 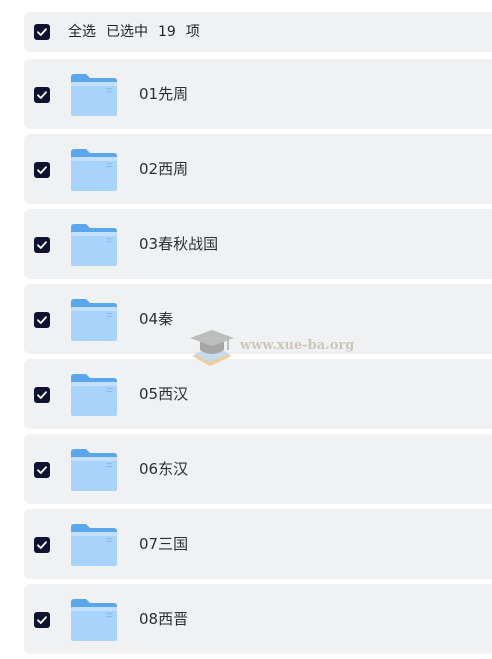 What do you see at coordinates (258, 169) in the screenshot?
I see `folder-row: 02西周` at bounding box center [258, 169].